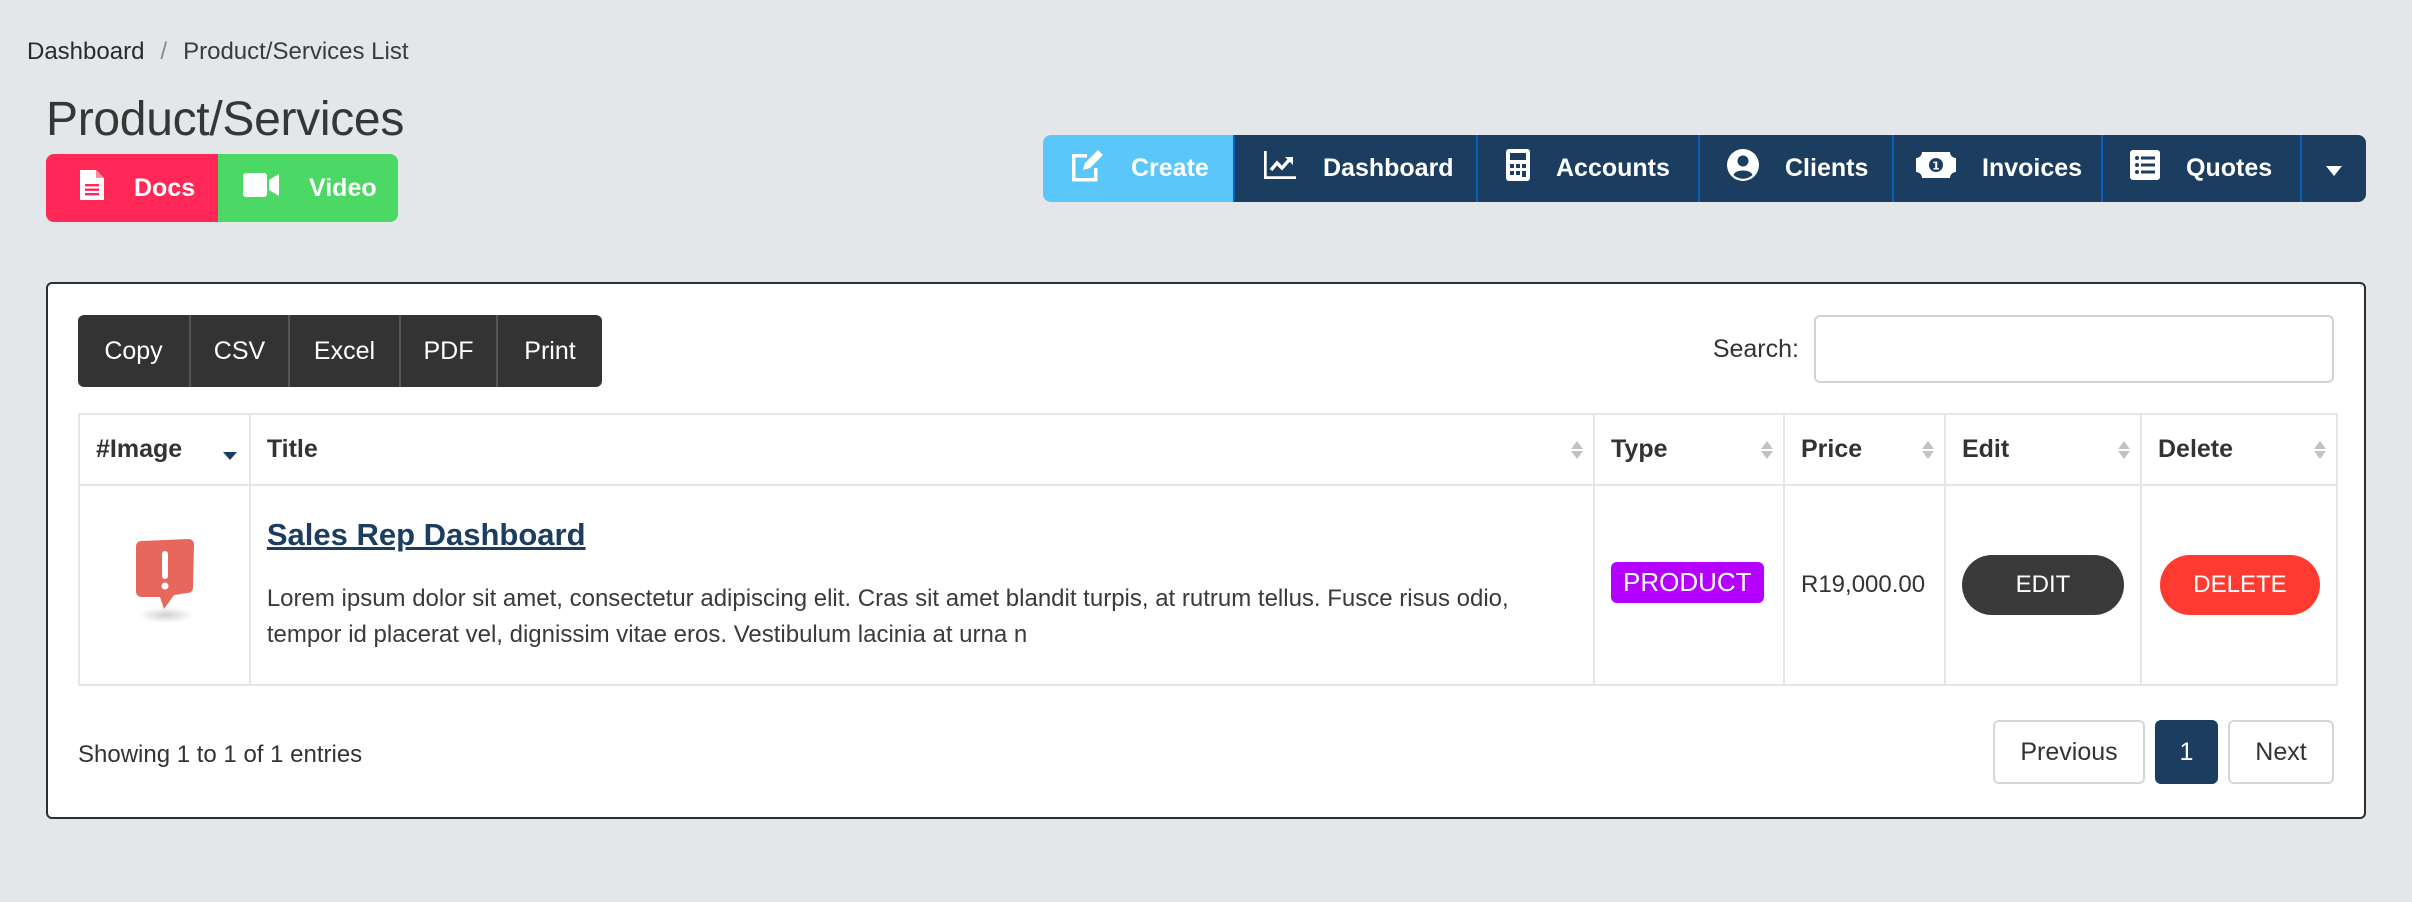  What do you see at coordinates (1827, 168) in the screenshot?
I see `nav-clients-label: Clients` at bounding box center [1827, 168].